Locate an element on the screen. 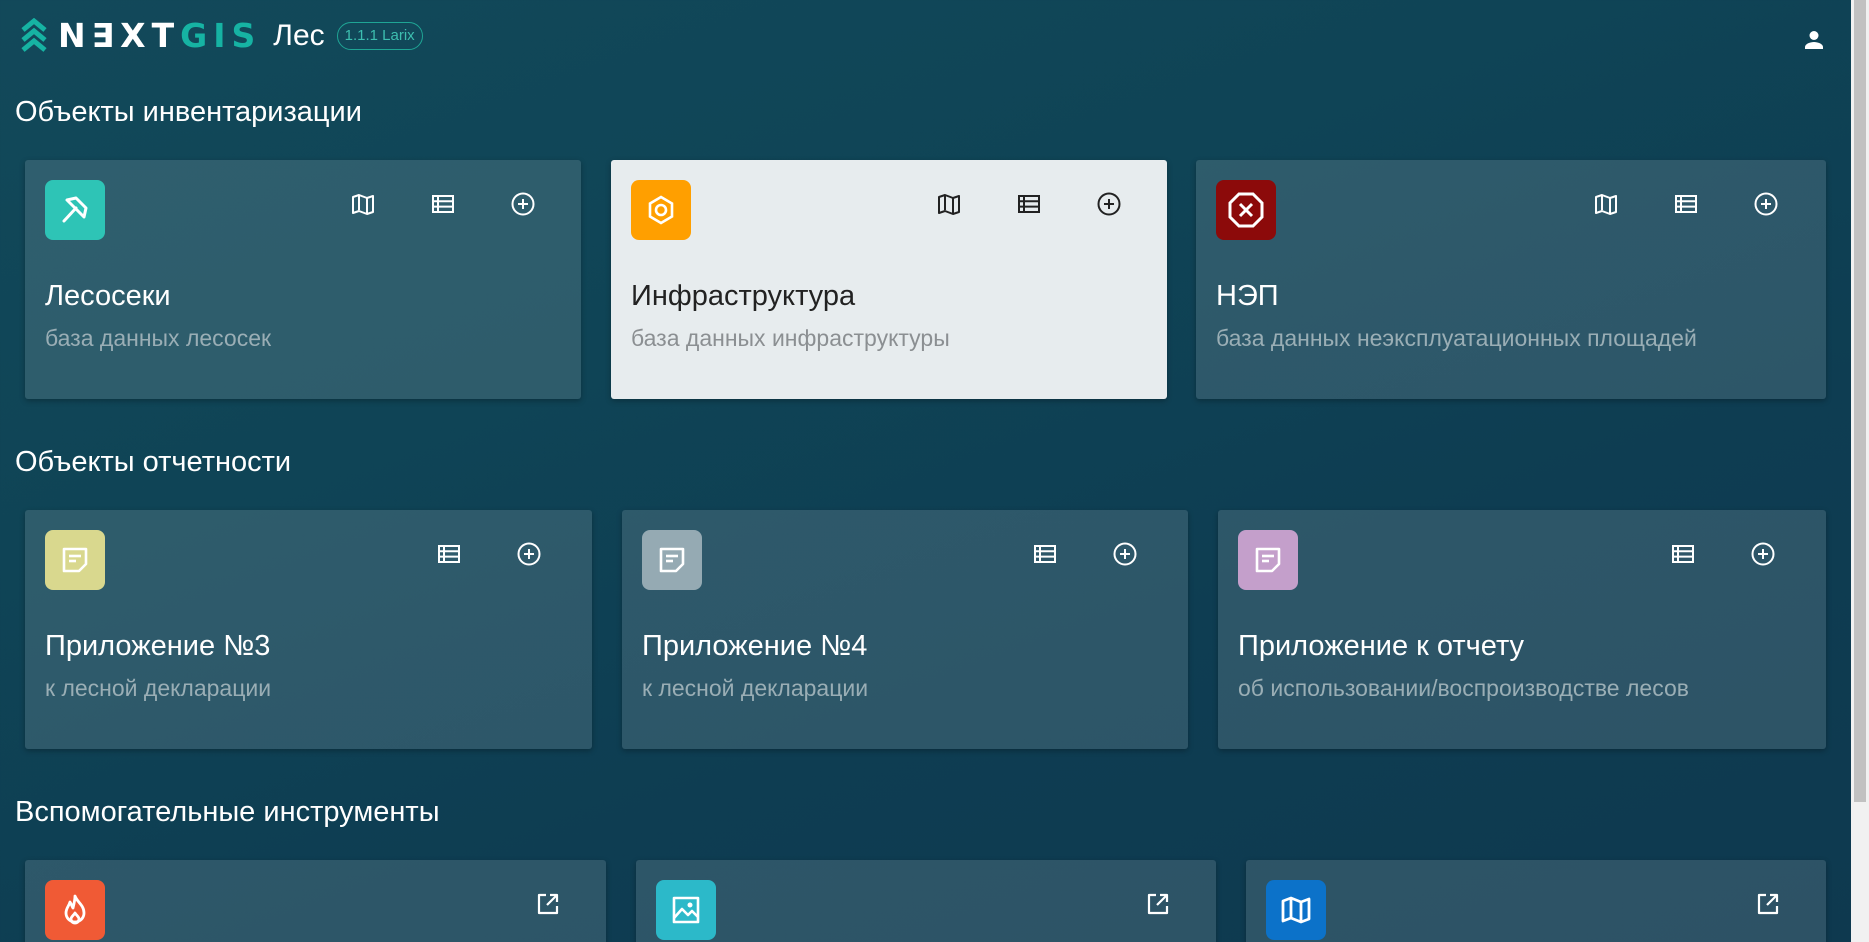 The width and height of the screenshot is (1869, 942). card-title: Приложение к отчету is located at coordinates (1381, 646).